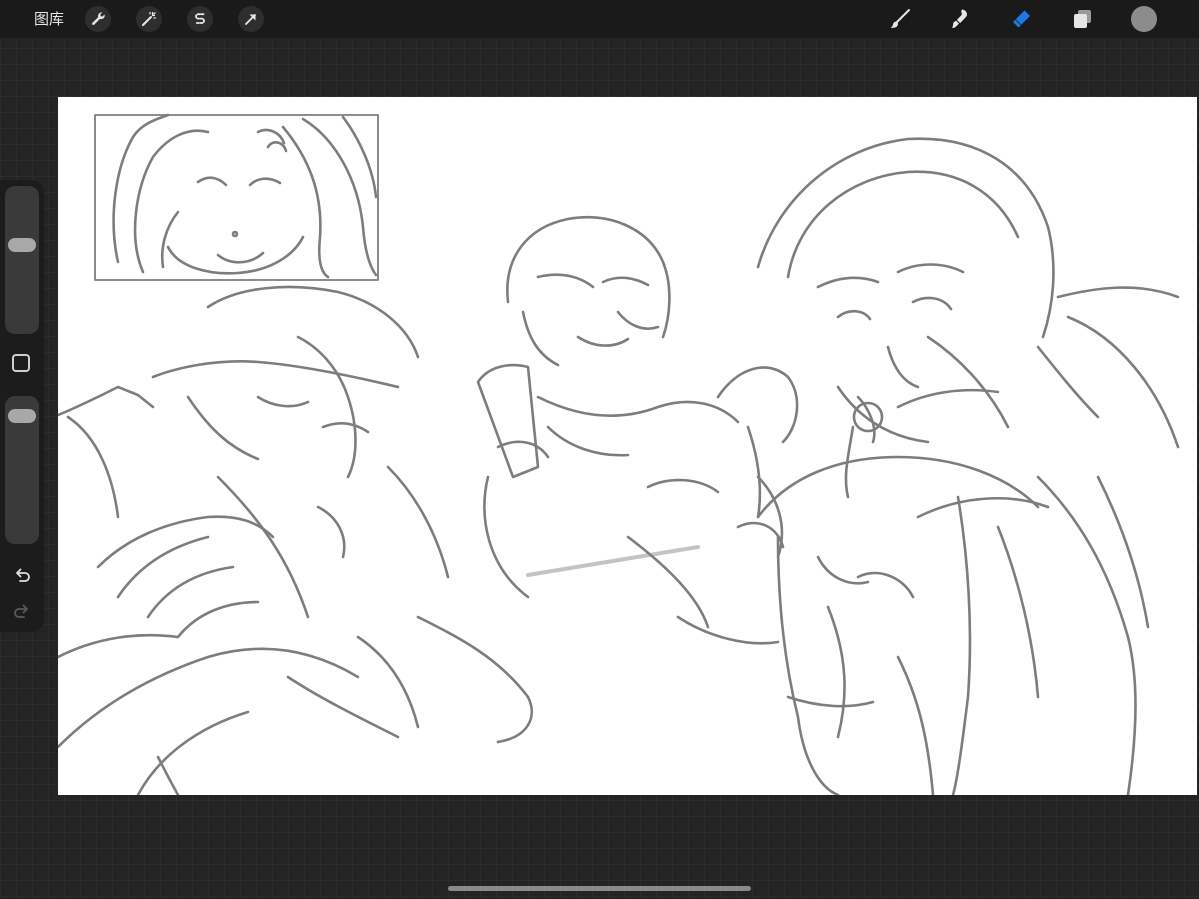 The width and height of the screenshot is (1199, 899). I want to click on opacity-thumb, so click(22, 415).